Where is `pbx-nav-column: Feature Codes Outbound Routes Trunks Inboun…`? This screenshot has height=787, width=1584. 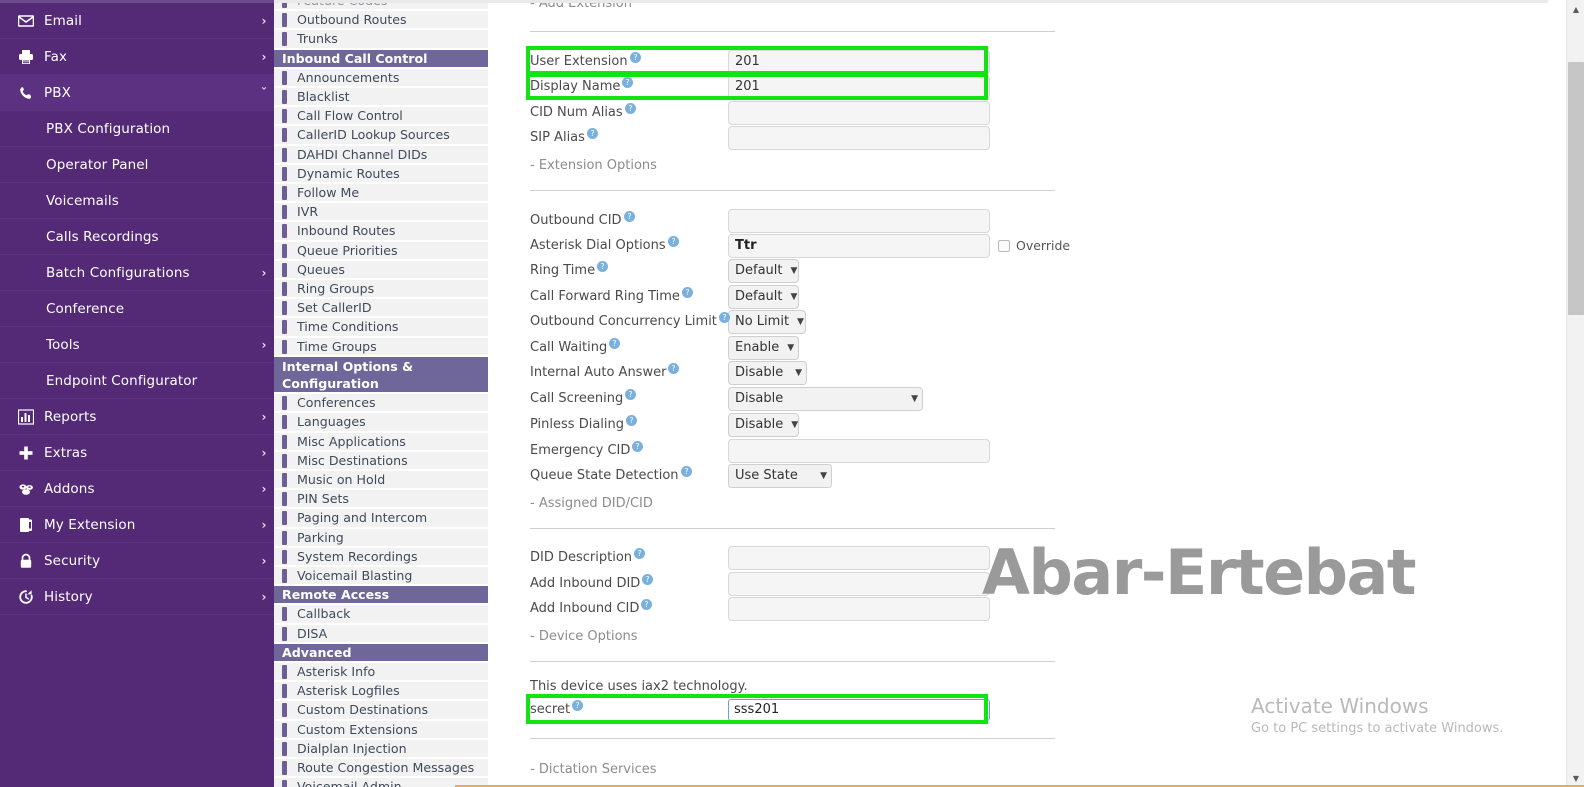
pbx-nav-column: Feature Codes Outbound Routes Trunks Inboun… is located at coordinates (381, 393).